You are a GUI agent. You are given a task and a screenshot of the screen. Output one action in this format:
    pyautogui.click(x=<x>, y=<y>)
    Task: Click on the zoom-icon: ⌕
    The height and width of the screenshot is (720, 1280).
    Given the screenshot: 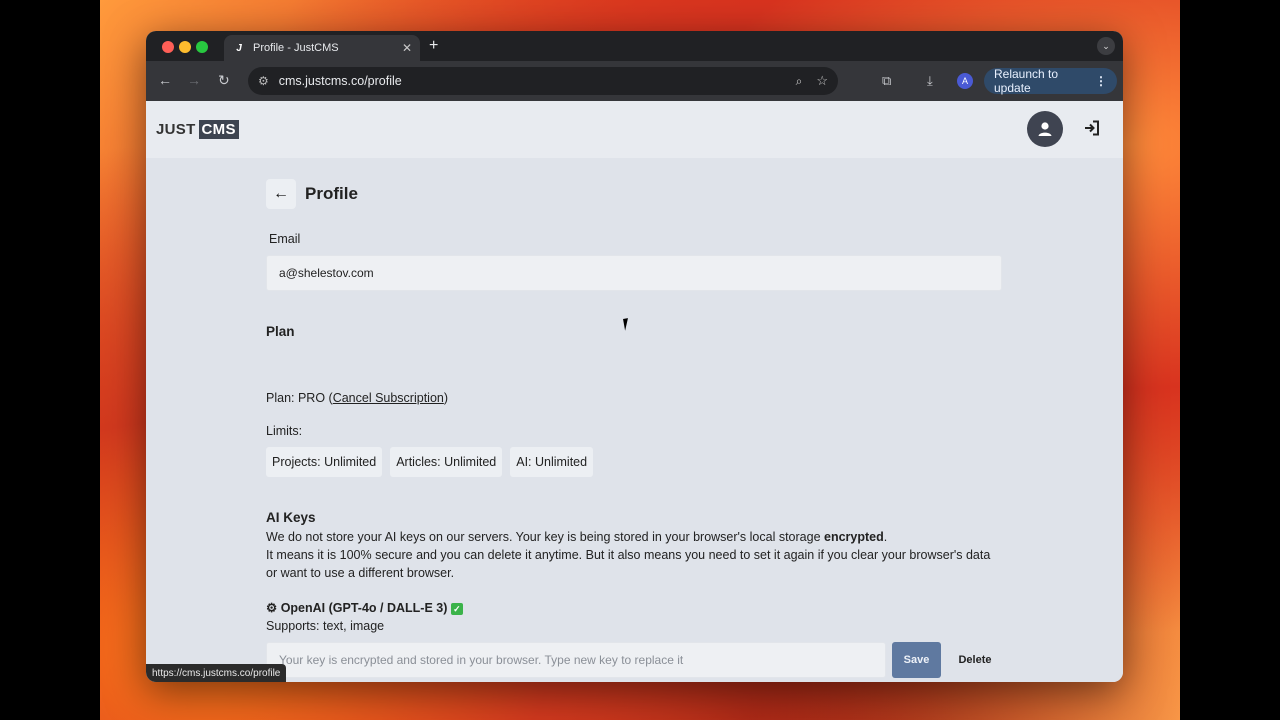 What is the action you would take?
    pyautogui.click(x=799, y=81)
    